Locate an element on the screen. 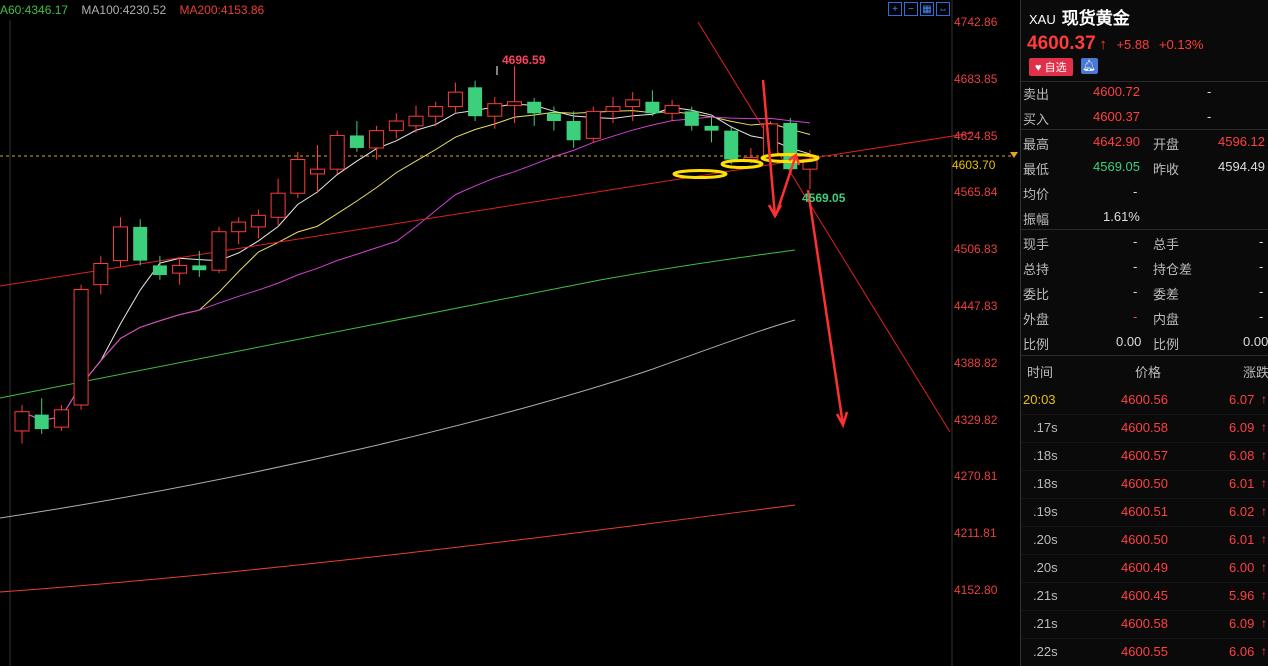  tick-price: 4600.45 is located at coordinates (1144, 595).